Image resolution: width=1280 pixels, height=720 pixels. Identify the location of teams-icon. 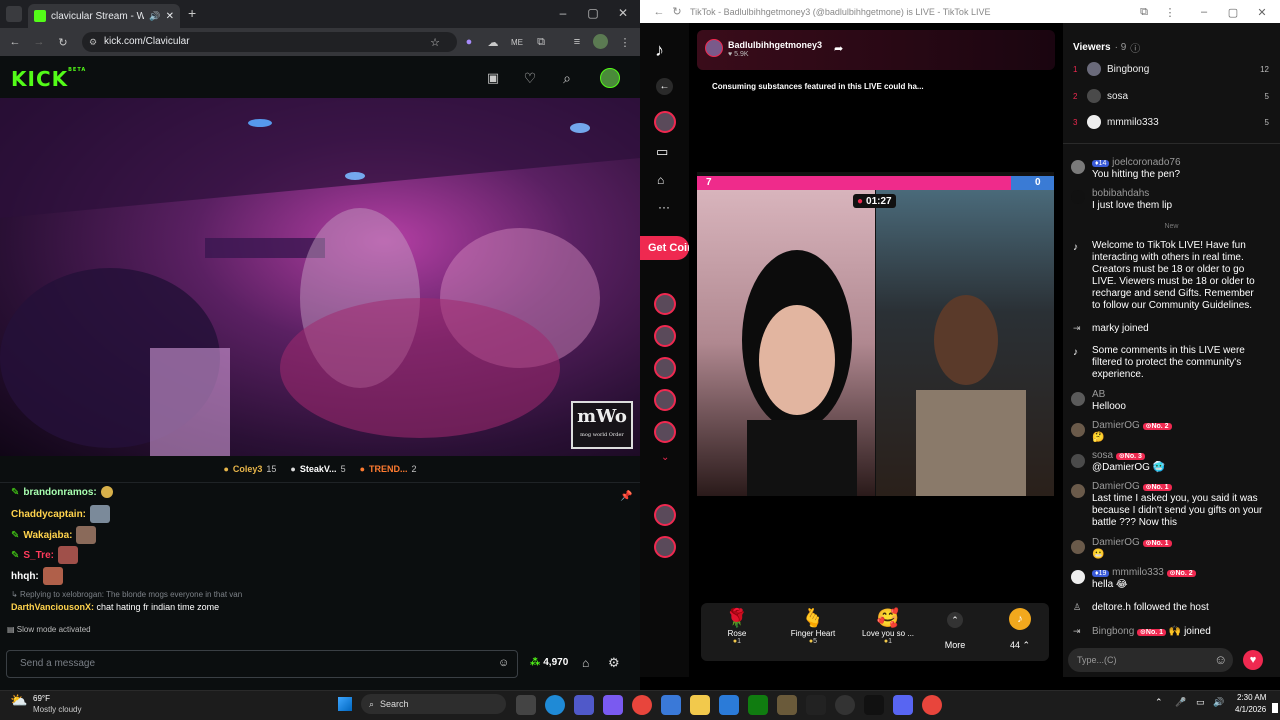
(584, 705).